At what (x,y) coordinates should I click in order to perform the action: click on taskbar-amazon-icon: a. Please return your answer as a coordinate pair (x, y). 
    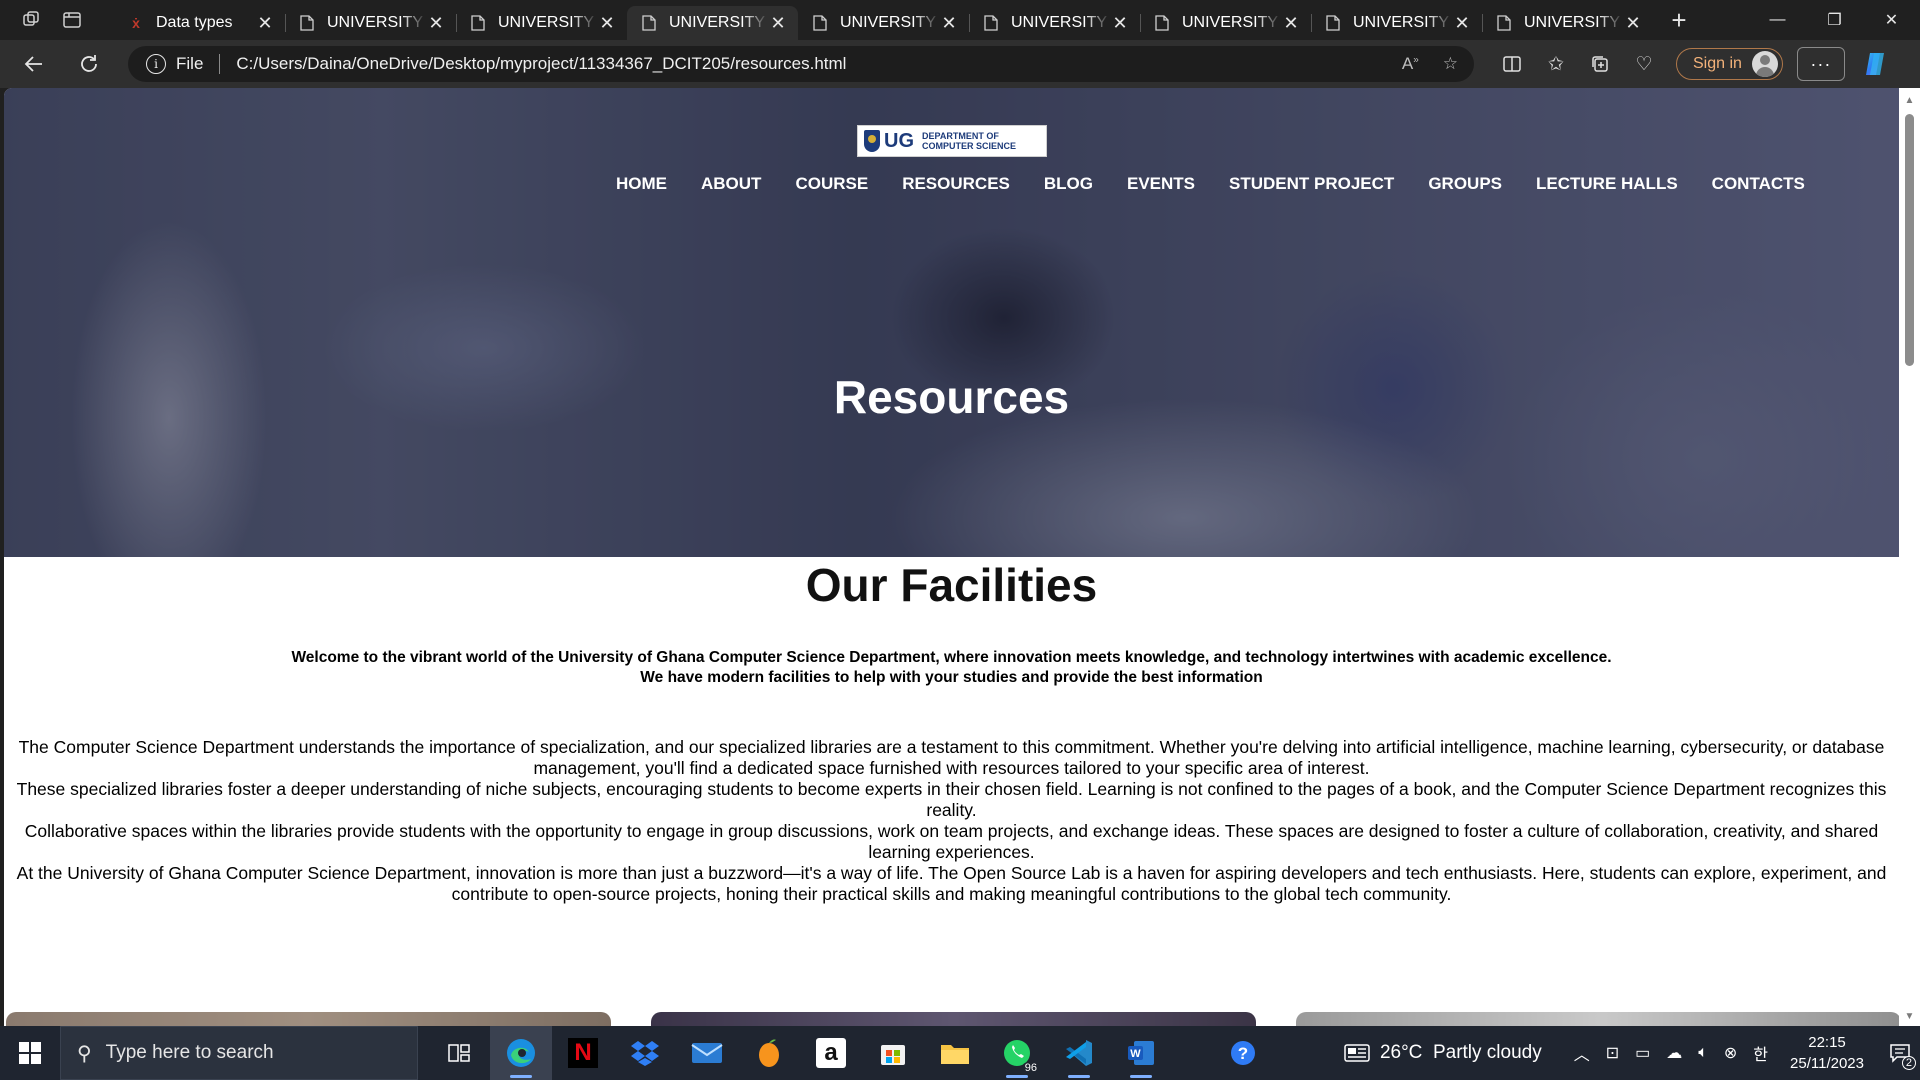
    Looking at the image, I should click on (831, 1053).